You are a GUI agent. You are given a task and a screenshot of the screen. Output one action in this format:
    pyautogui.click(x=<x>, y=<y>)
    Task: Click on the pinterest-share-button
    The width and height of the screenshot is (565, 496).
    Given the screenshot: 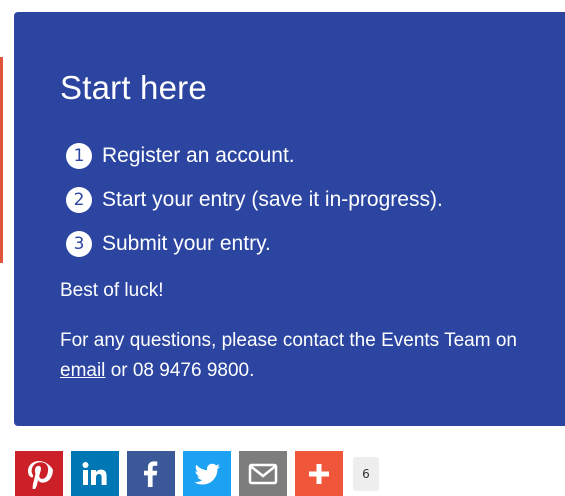 What is the action you would take?
    pyautogui.click(x=39, y=473)
    